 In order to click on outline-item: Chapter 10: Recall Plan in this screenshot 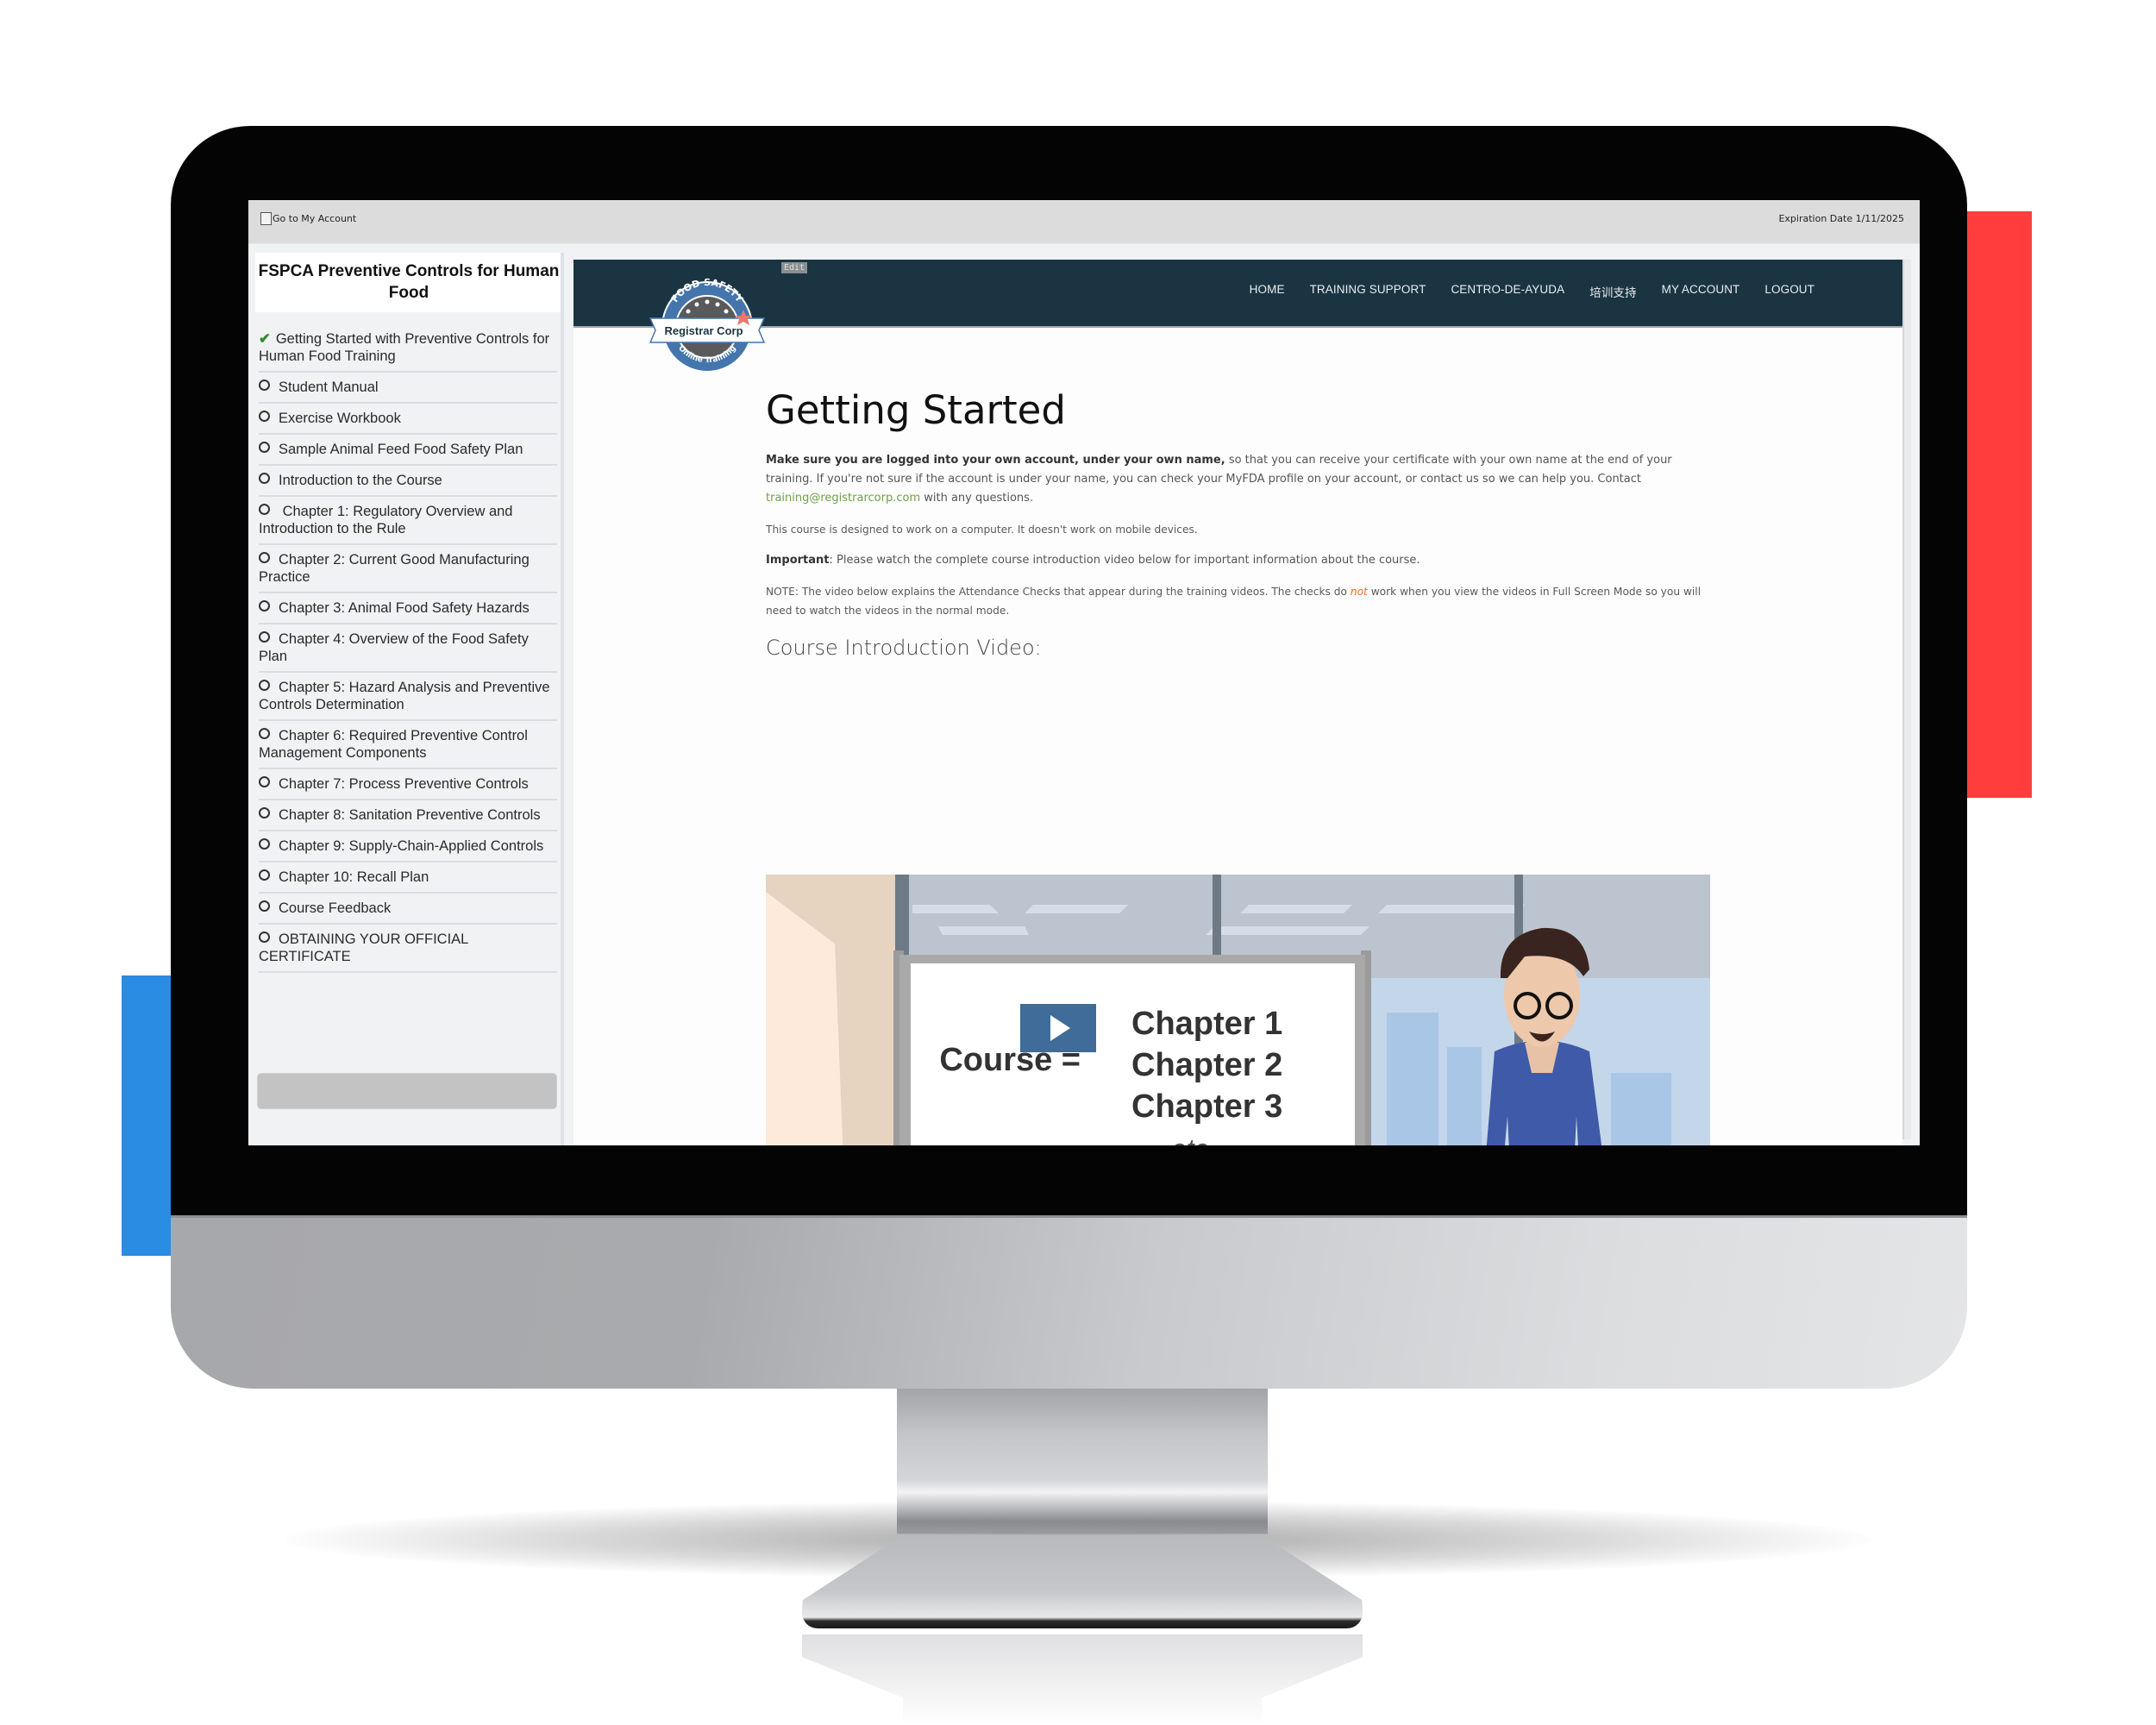, I will do `click(408, 878)`.